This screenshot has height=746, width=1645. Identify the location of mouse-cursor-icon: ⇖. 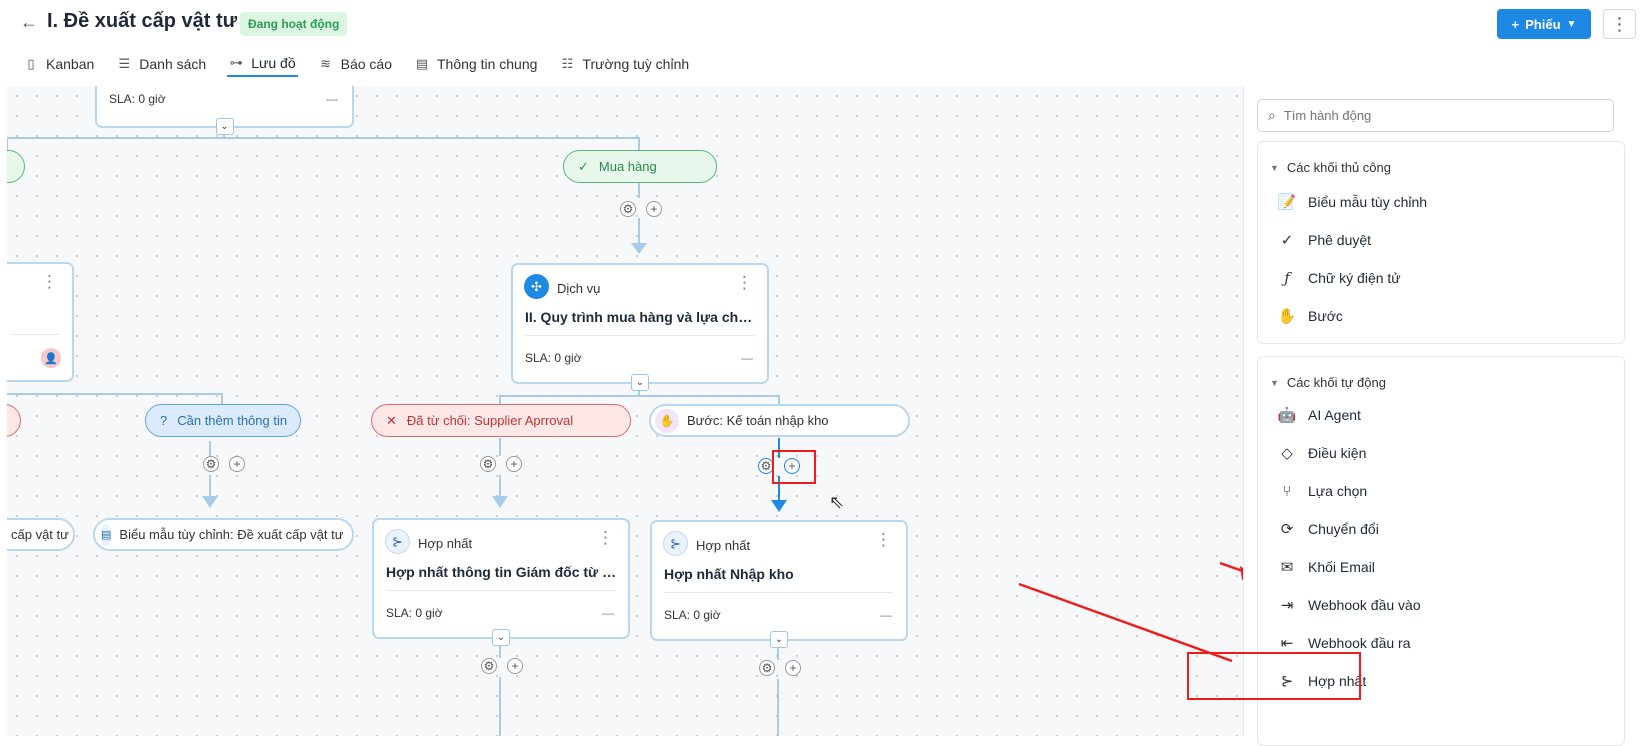
(837, 502).